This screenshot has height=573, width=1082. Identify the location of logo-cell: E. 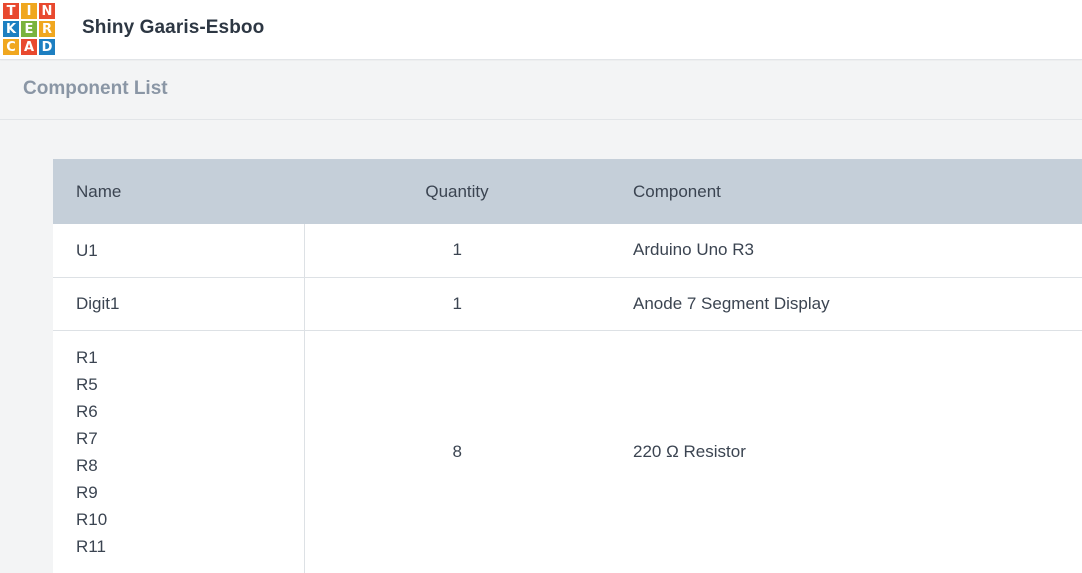
(29, 29).